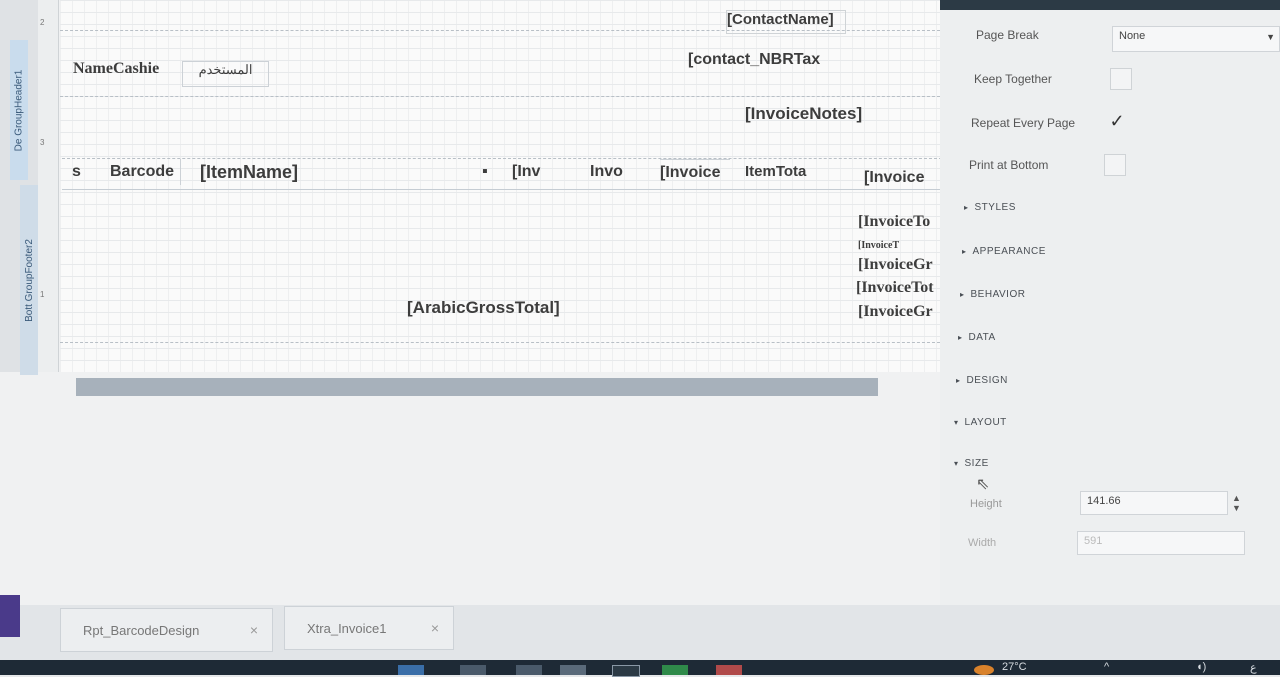 Image resolution: width=1280 pixels, height=677 pixels. I want to click on field-invoice-notes: [InvoiceNotes], so click(814, 116).